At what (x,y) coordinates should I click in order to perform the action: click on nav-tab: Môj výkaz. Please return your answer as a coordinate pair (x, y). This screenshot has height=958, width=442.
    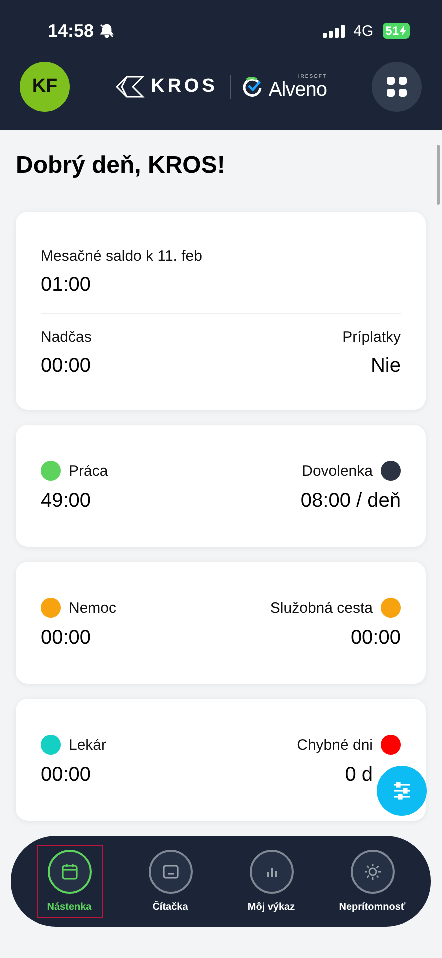
    Looking at the image, I should click on (271, 881).